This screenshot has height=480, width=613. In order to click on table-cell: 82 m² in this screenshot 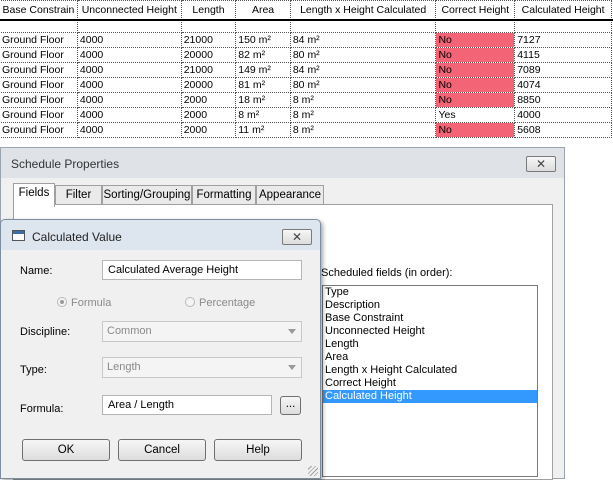, I will do `click(263, 55)`.